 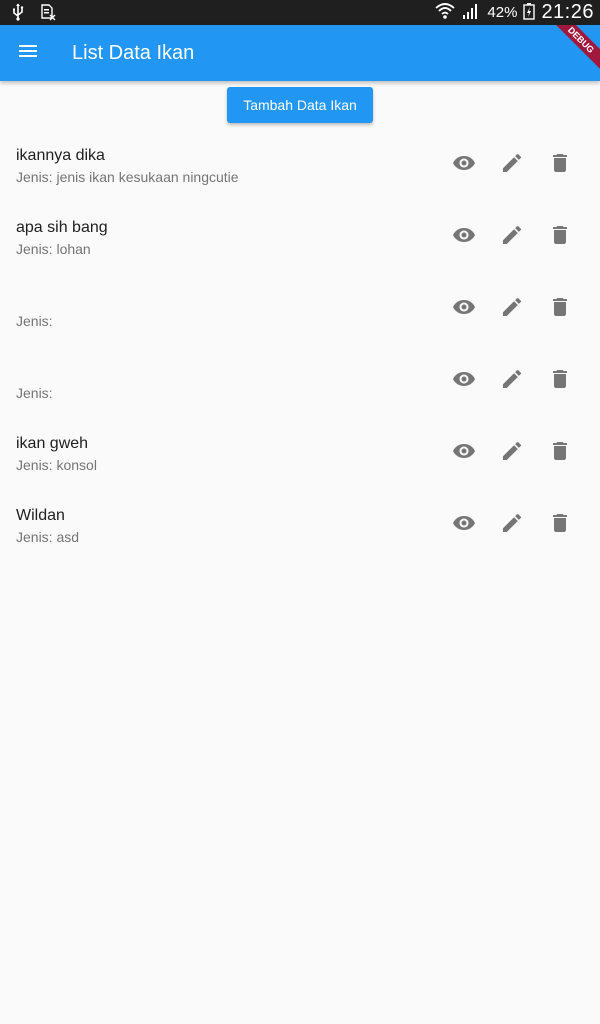 What do you see at coordinates (300, 452) in the screenshot?
I see `list-item: ikan gweh Jenis: konsol` at bounding box center [300, 452].